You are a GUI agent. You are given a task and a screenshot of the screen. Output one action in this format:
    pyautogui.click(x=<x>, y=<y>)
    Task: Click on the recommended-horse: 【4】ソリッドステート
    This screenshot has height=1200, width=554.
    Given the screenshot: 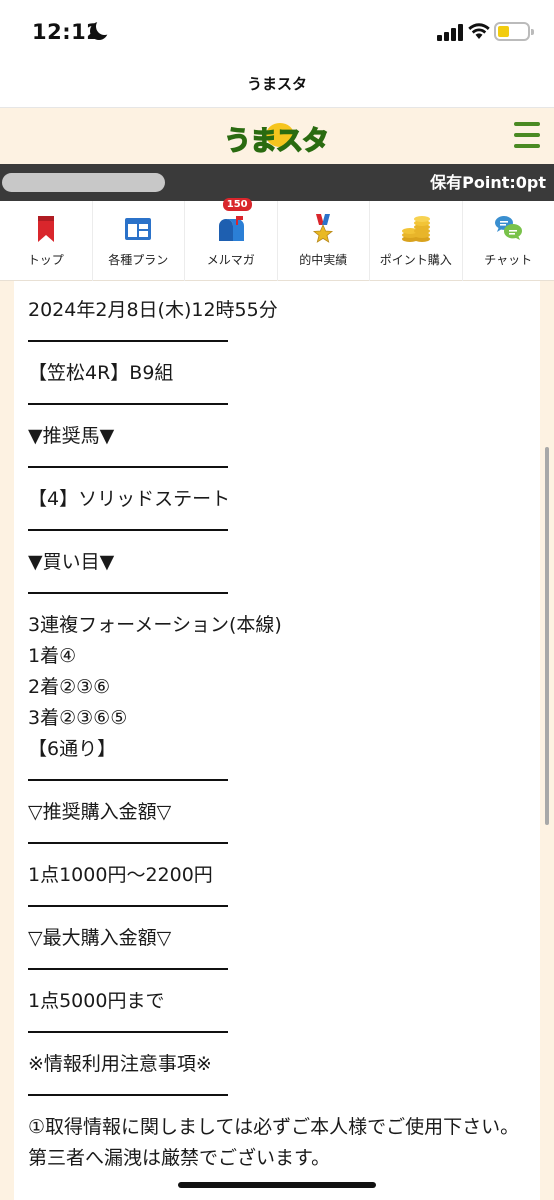 What is the action you would take?
    pyautogui.click(x=129, y=499)
    